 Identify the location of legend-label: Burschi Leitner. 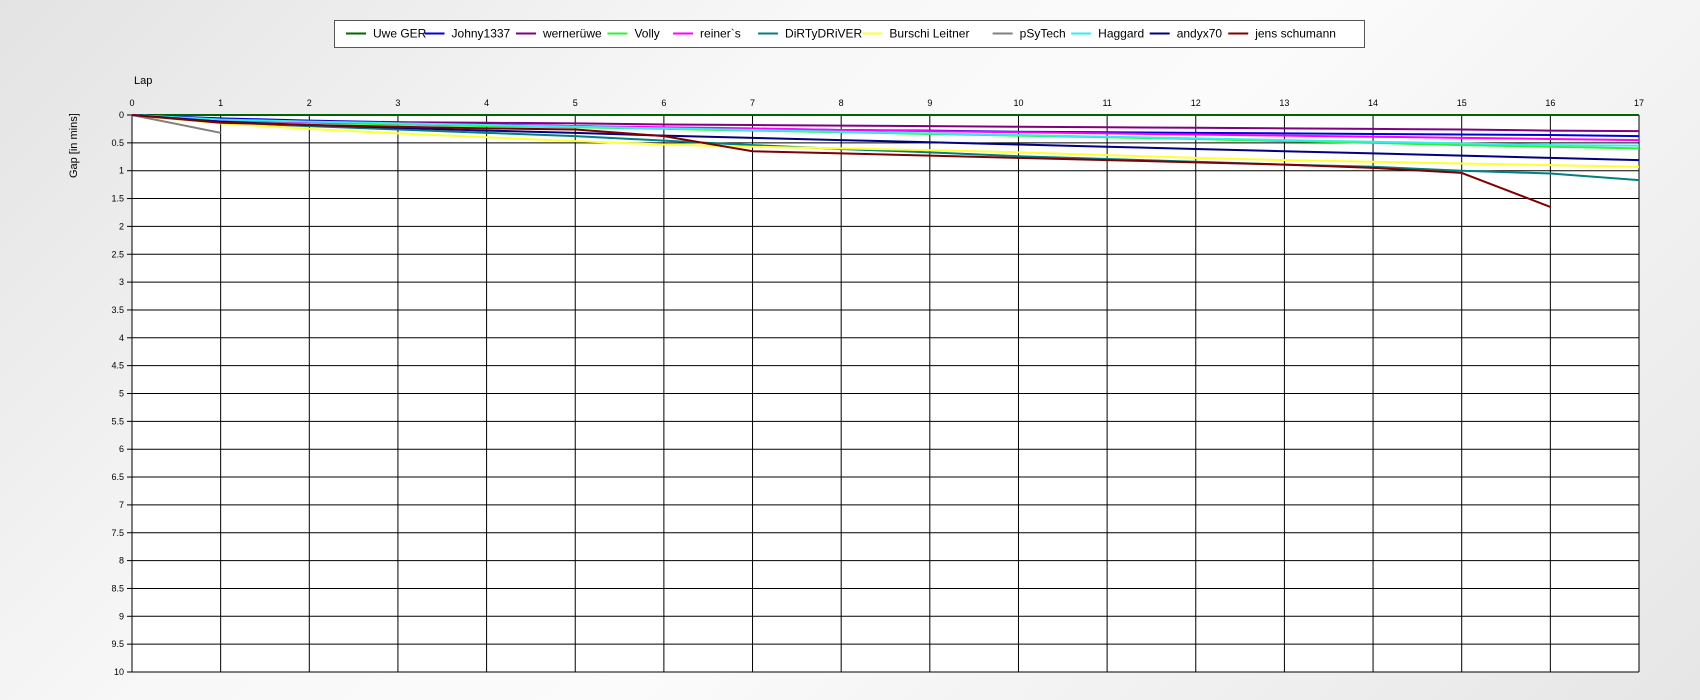
(929, 34).